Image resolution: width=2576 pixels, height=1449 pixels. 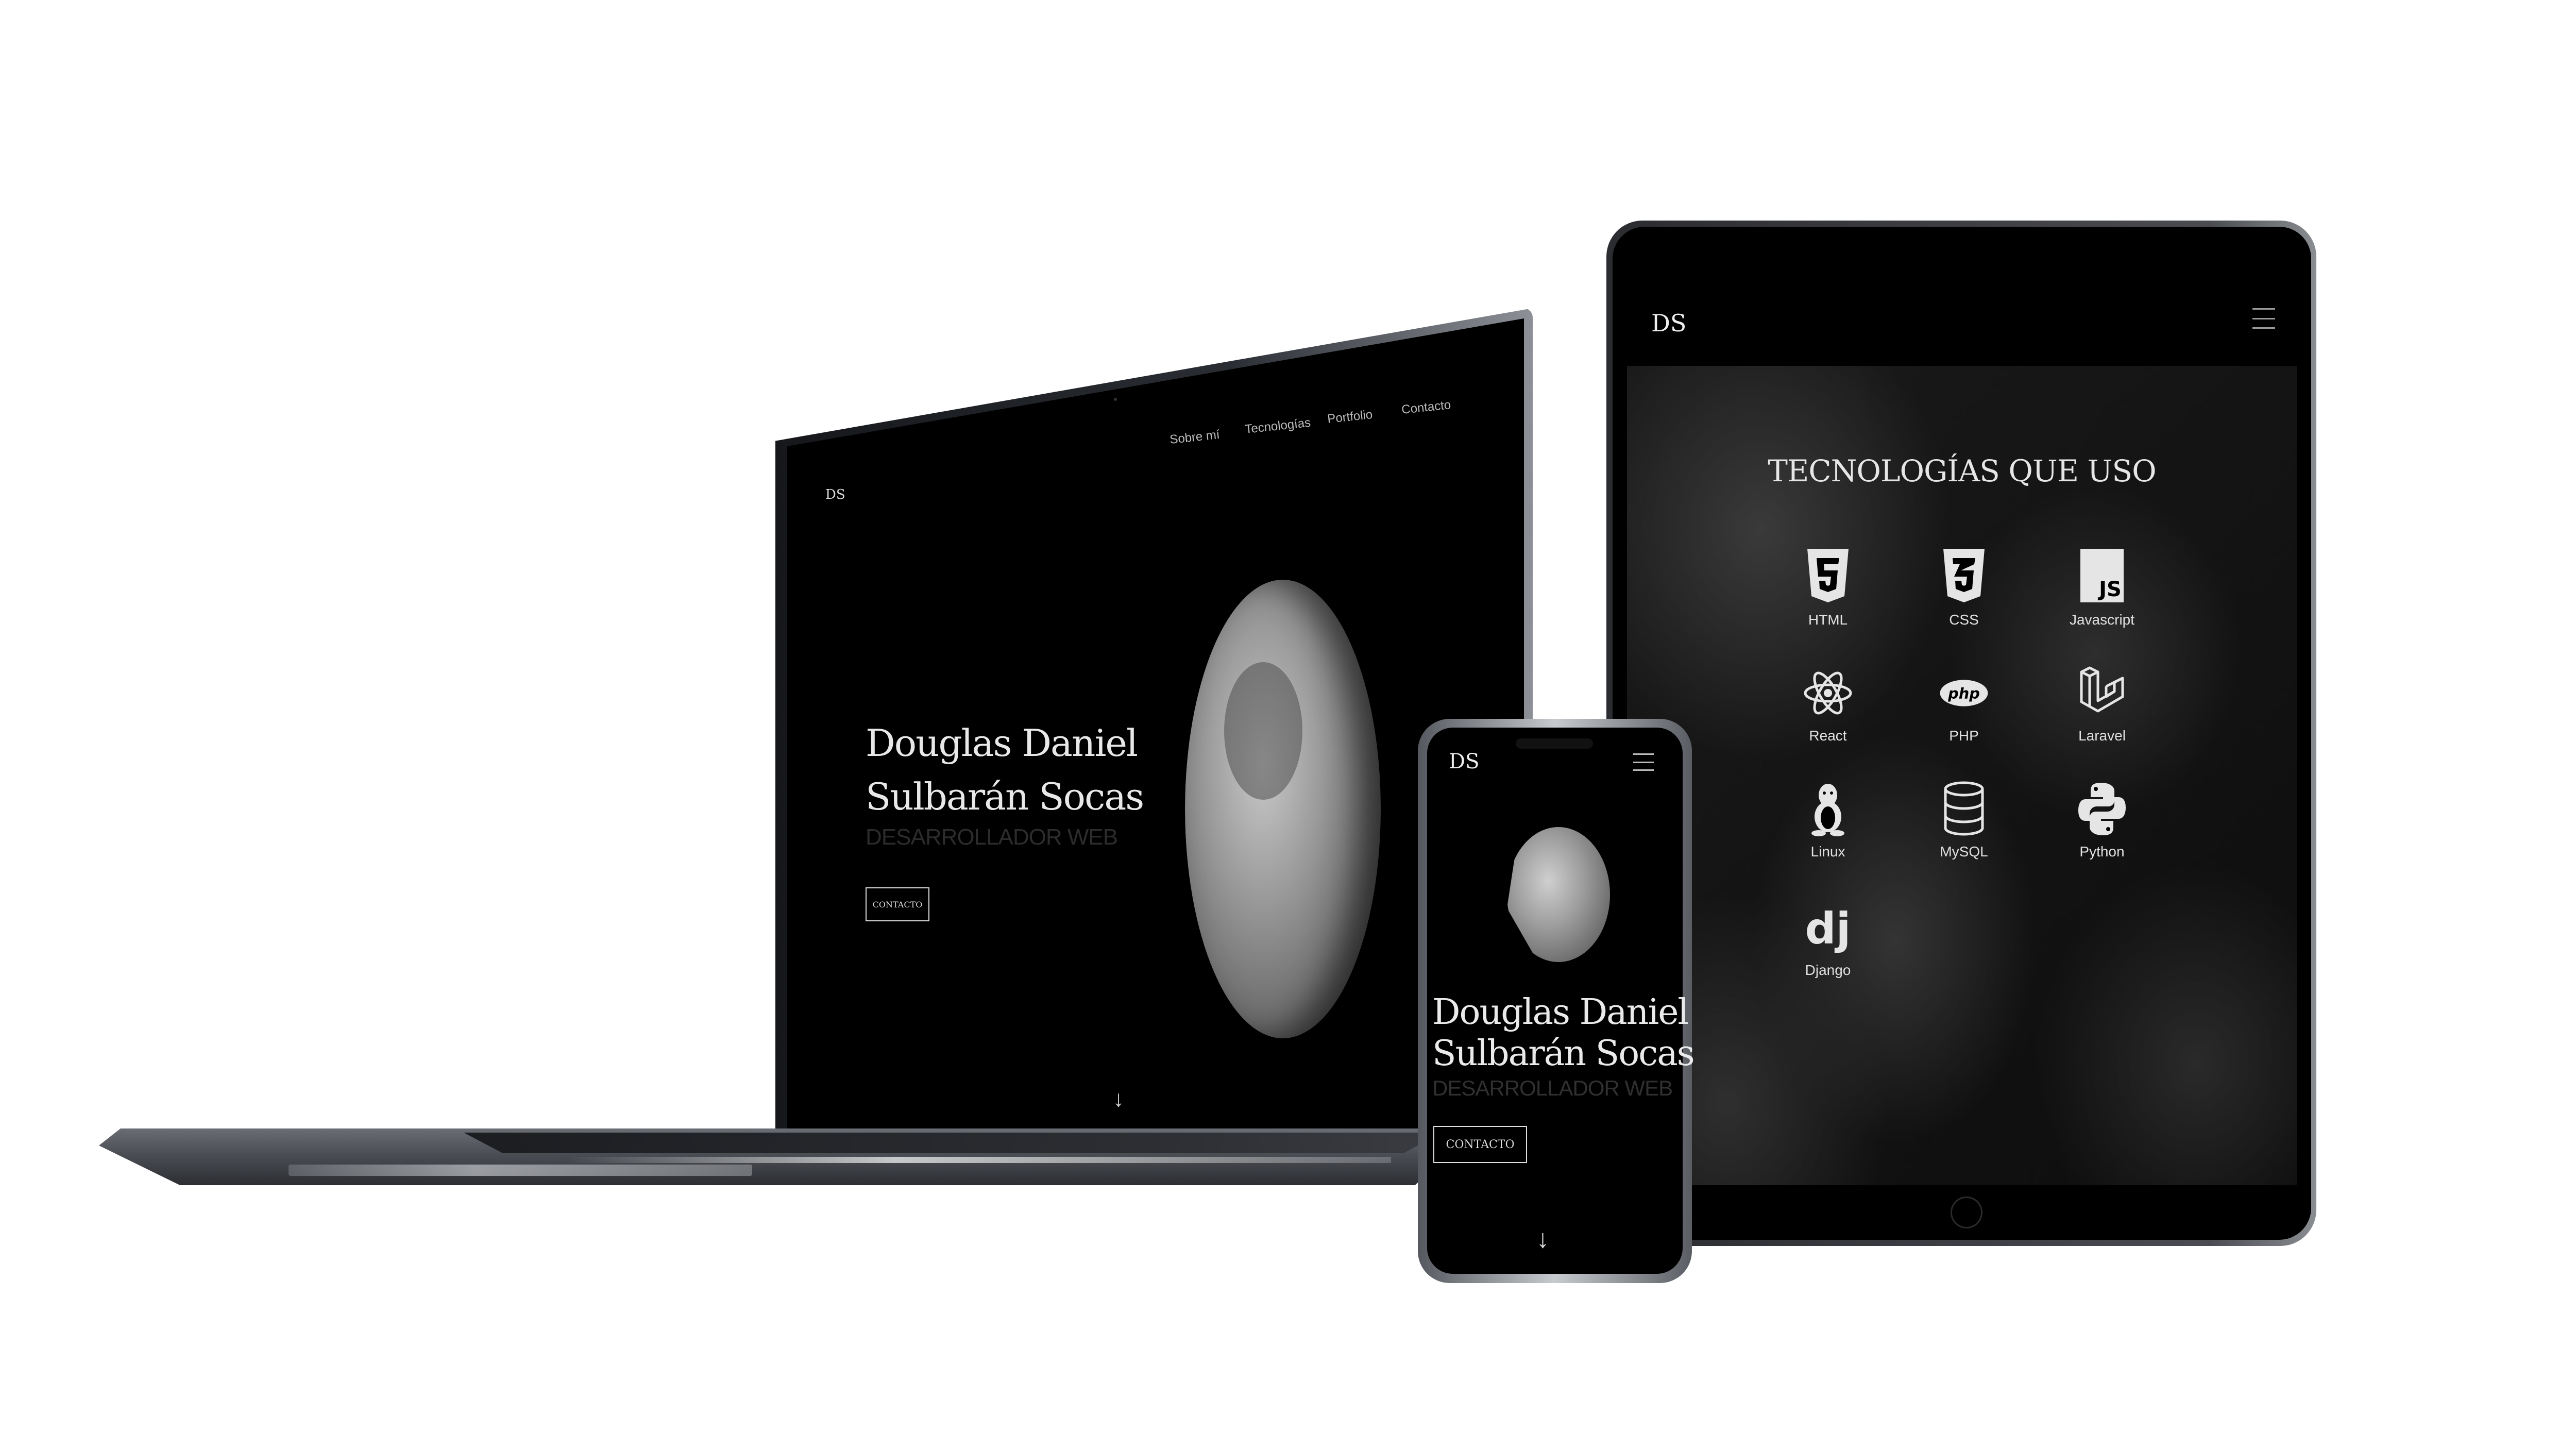 What do you see at coordinates (1964, 620) in the screenshot?
I see `tech-label-css: CSS` at bounding box center [1964, 620].